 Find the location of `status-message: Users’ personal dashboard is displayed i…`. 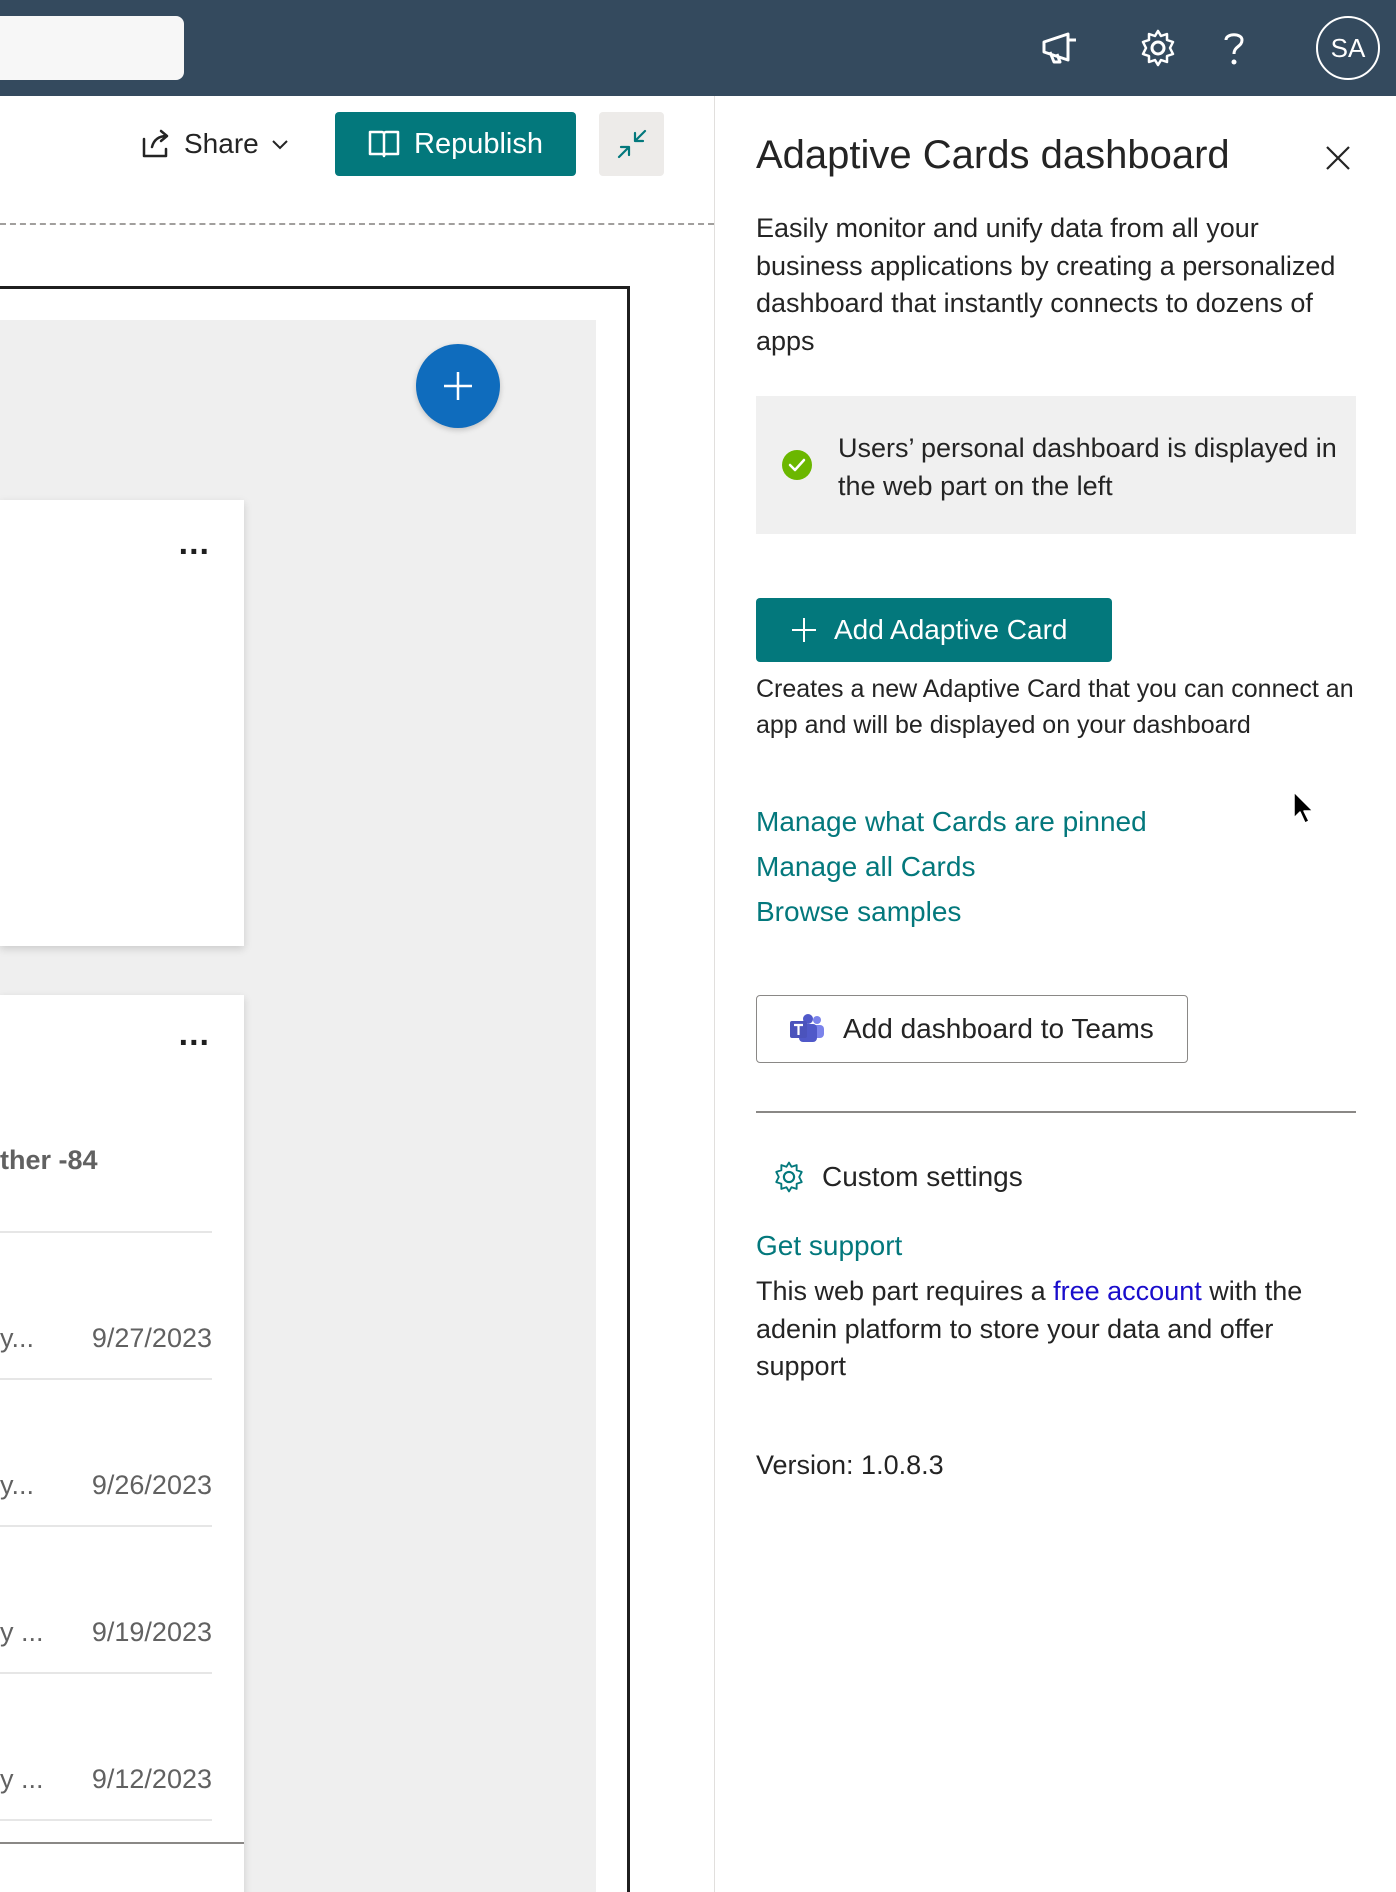

status-message: Users’ personal dashboard is displayed i… is located at coordinates (1056, 465).